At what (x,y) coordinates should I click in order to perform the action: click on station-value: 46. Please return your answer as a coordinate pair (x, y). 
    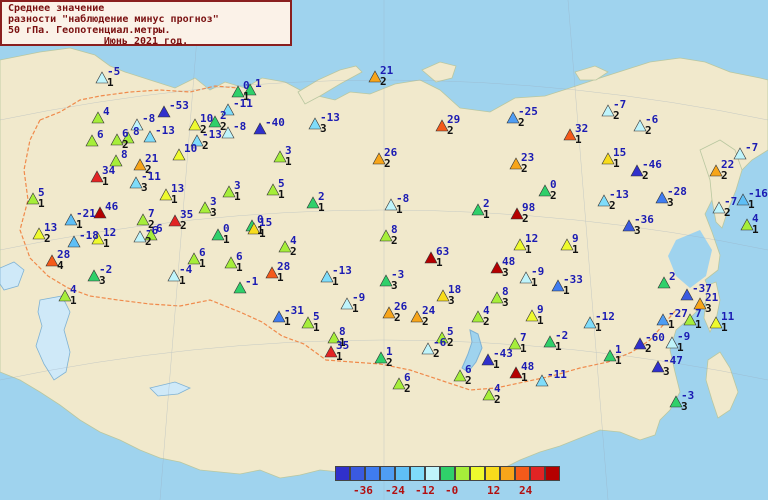
    Looking at the image, I should click on (112, 206).